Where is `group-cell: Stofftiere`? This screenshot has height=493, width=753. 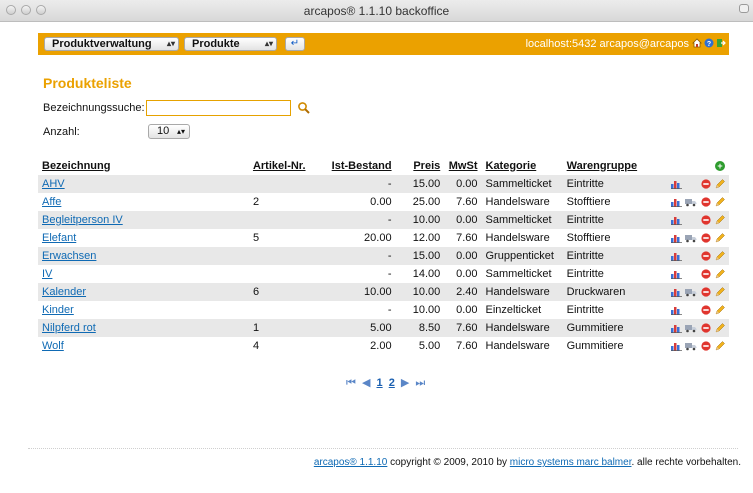 group-cell: Stofftiere is located at coordinates (606, 202).